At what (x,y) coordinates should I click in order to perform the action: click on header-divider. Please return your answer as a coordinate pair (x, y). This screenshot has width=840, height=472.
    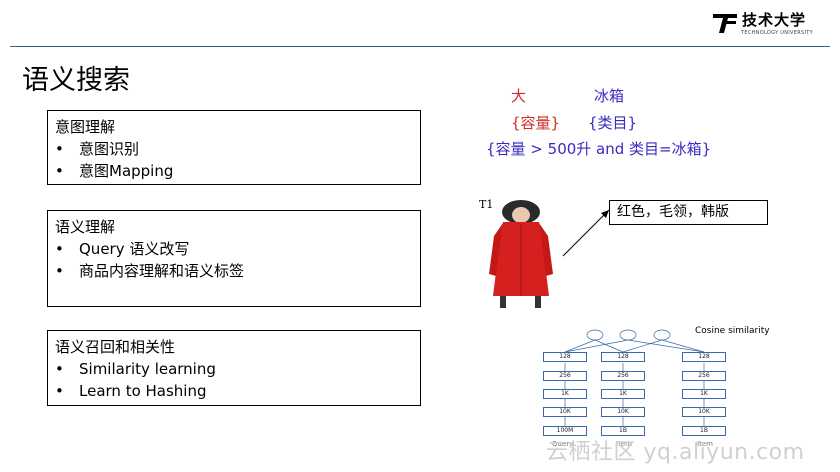
    Looking at the image, I should click on (420, 46).